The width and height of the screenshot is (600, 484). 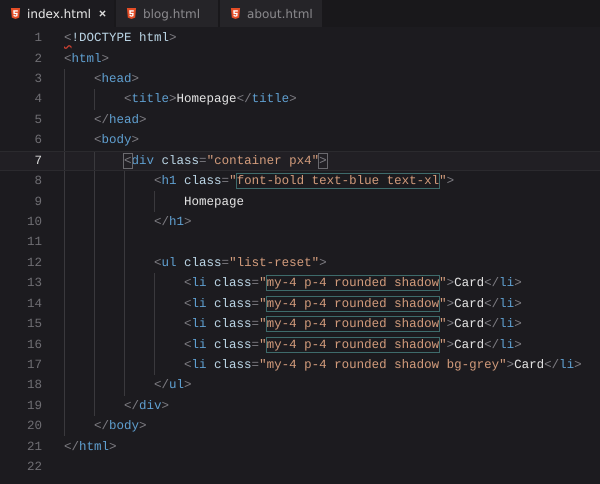 I want to click on line-number: 7, so click(x=37, y=161).